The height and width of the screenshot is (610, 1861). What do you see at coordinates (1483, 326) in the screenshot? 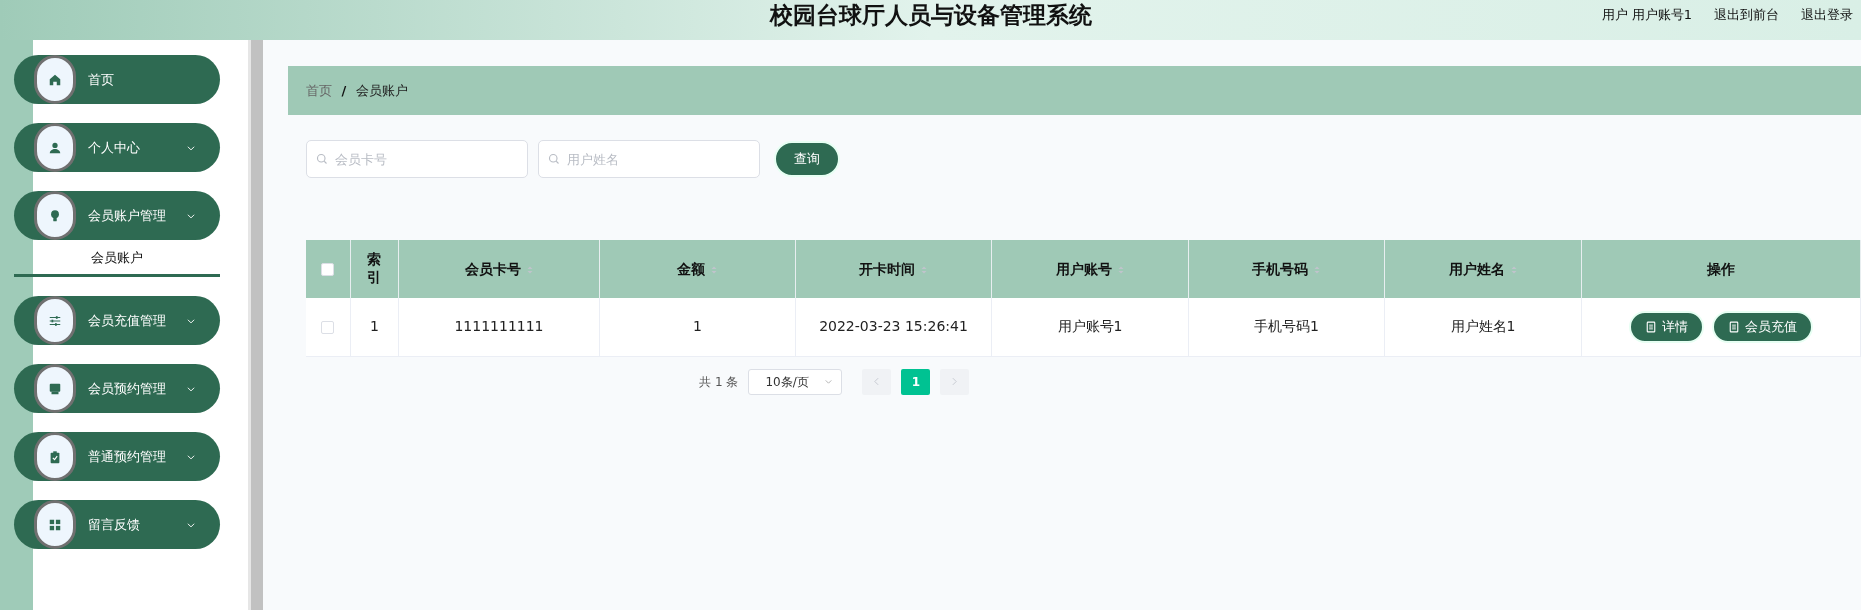
I see `table-cell: 用户姓名1` at bounding box center [1483, 326].